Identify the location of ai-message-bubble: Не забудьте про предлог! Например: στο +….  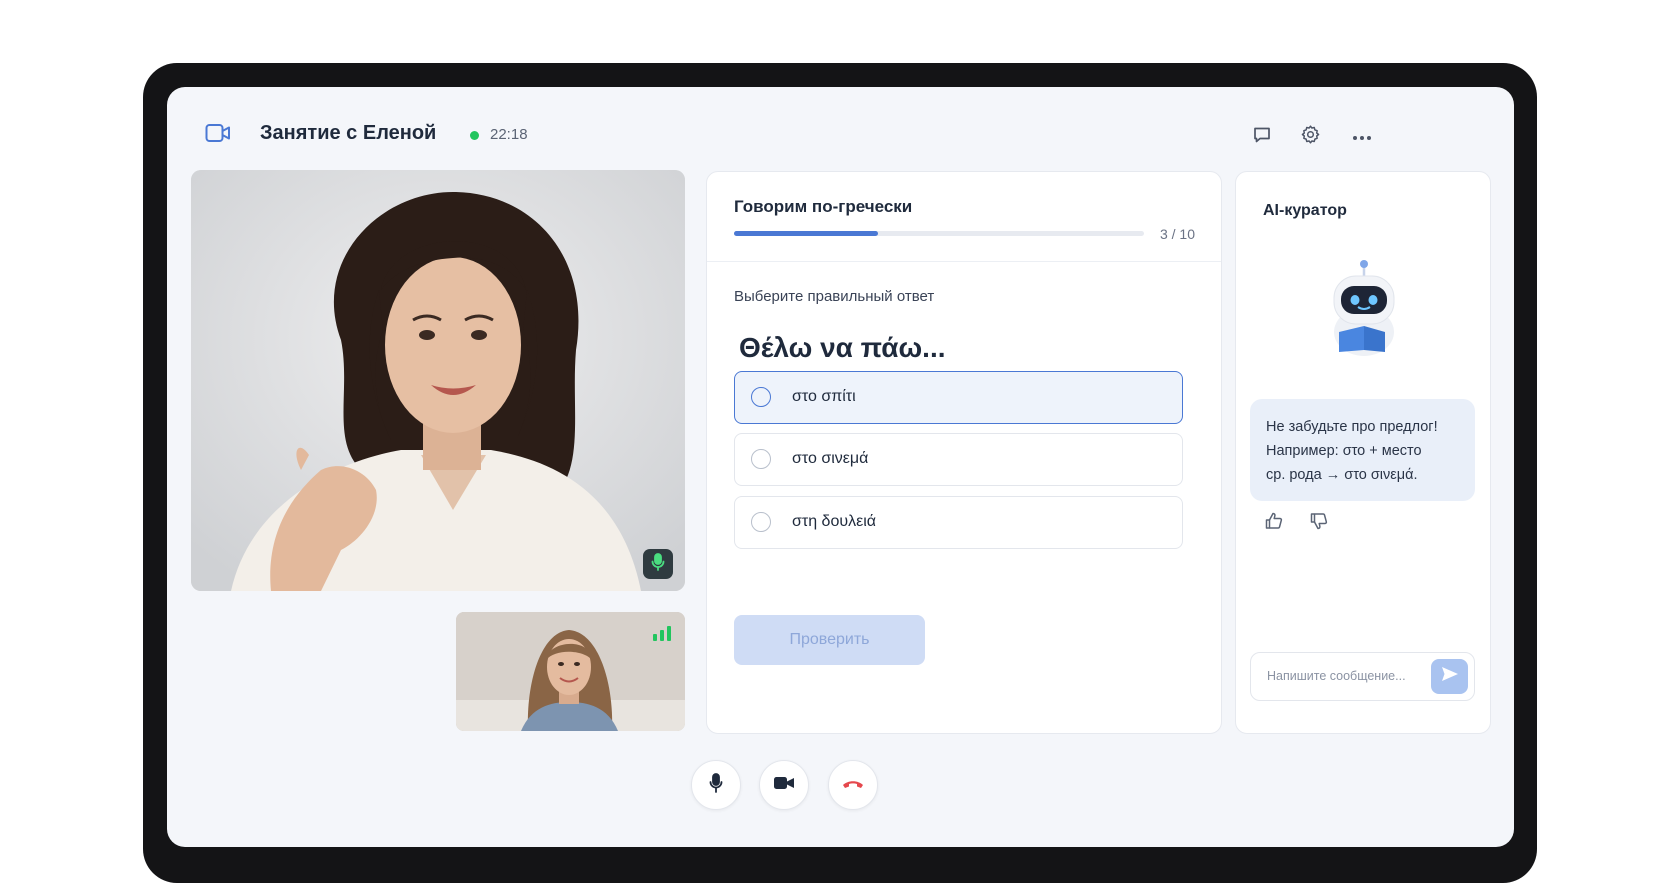
(1362, 450).